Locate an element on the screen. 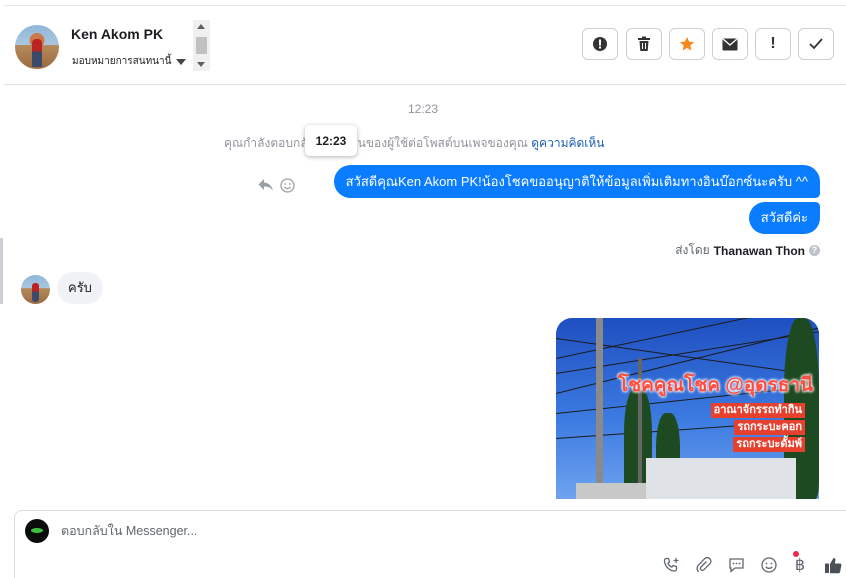 The width and height of the screenshot is (846, 578). reply-composer: ฿ is located at coordinates (430, 544).